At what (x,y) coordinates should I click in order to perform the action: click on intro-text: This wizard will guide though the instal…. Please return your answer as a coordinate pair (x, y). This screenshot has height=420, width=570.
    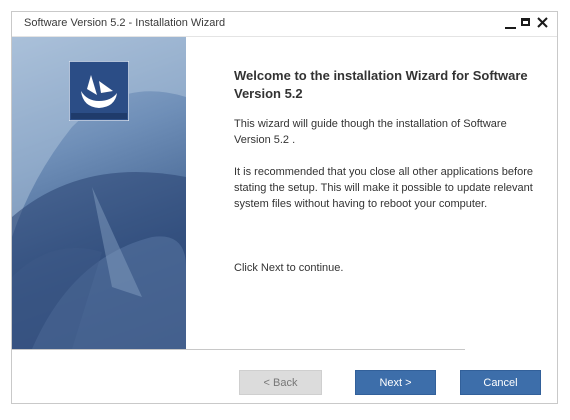
    Looking at the image, I should click on (370, 132).